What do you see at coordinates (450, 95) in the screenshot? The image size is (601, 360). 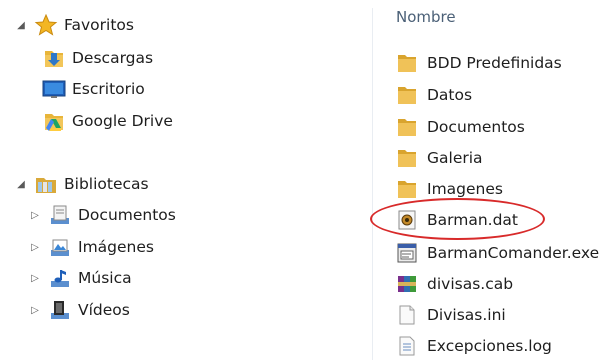 I see `file-name: Datos` at bounding box center [450, 95].